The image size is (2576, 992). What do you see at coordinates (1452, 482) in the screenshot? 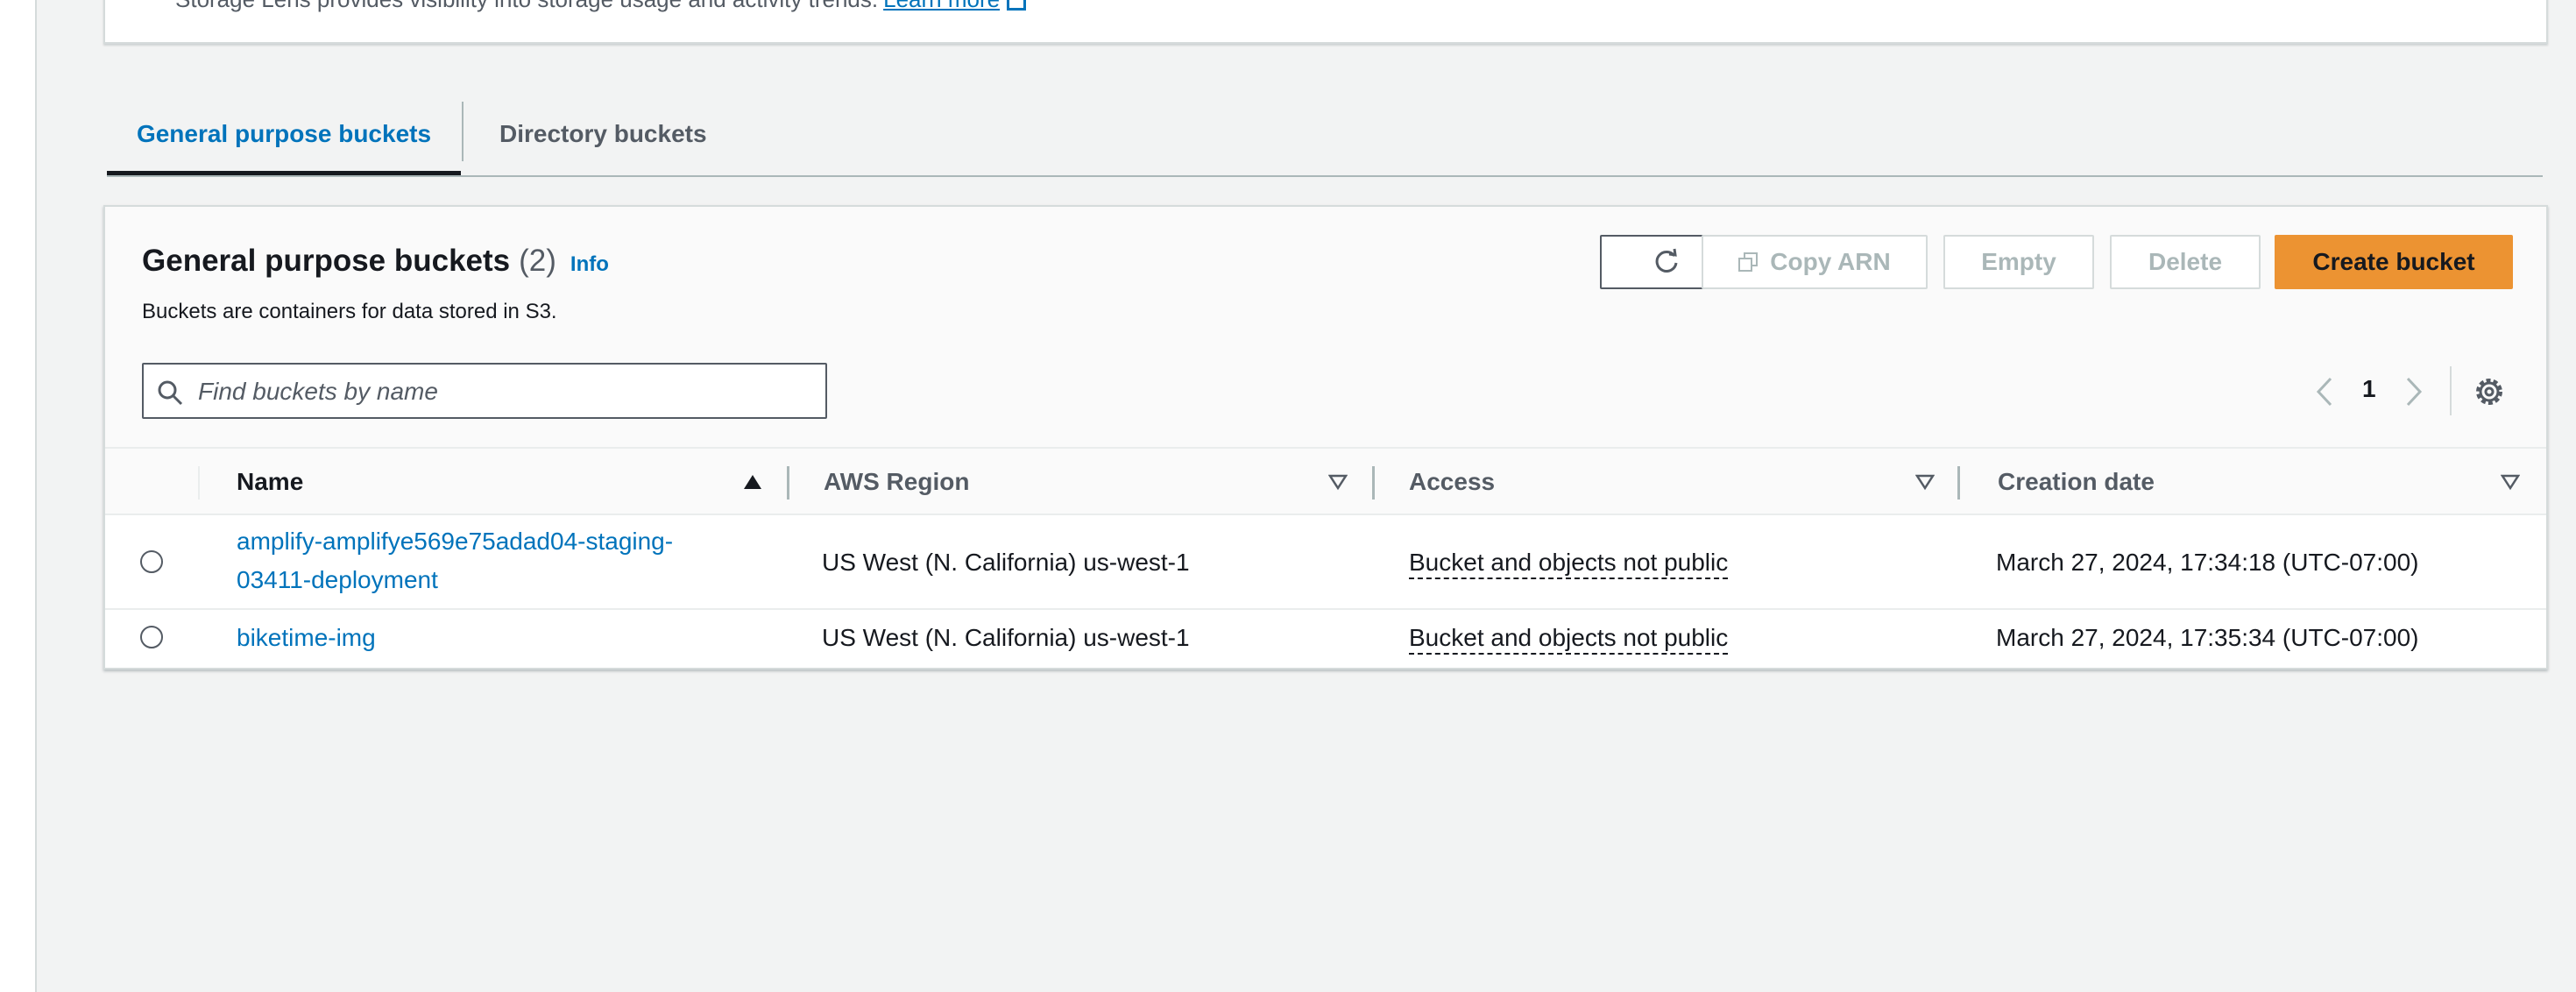
I see `column-header-access: Access` at bounding box center [1452, 482].